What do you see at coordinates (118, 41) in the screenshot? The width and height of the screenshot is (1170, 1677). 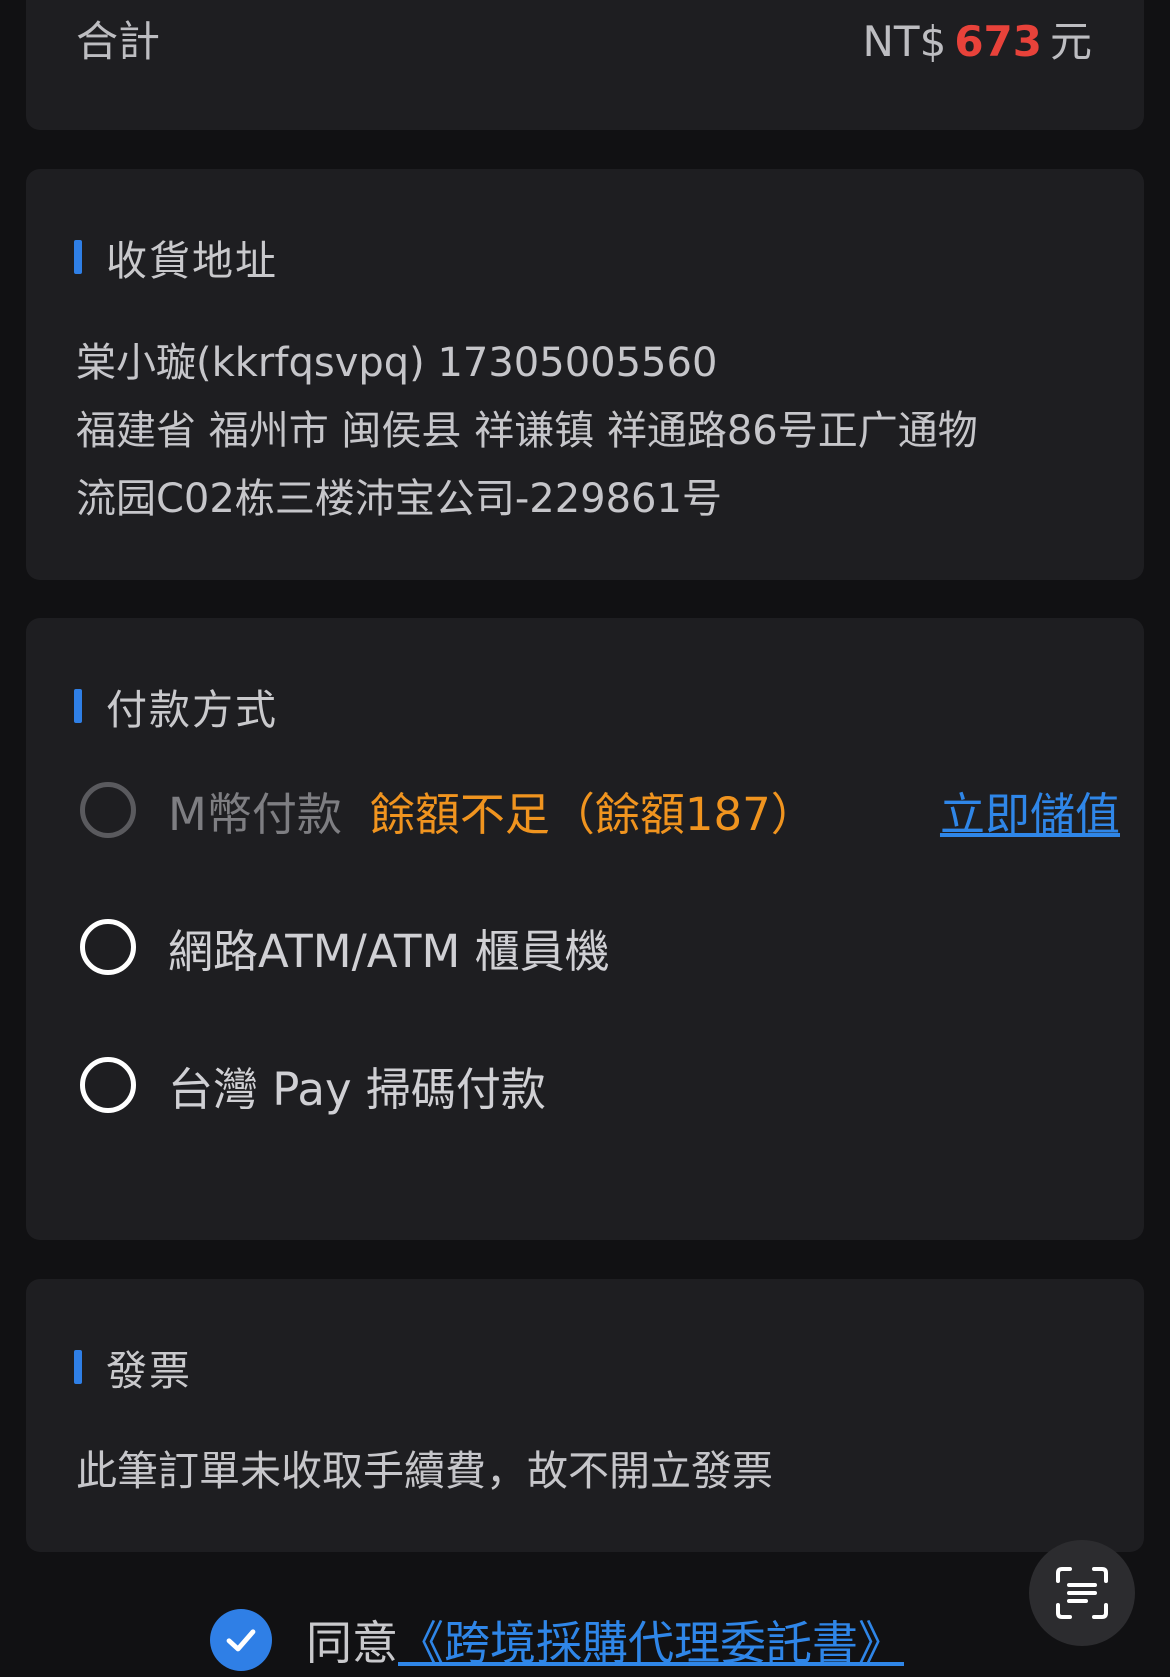 I see `total-label: 合計` at bounding box center [118, 41].